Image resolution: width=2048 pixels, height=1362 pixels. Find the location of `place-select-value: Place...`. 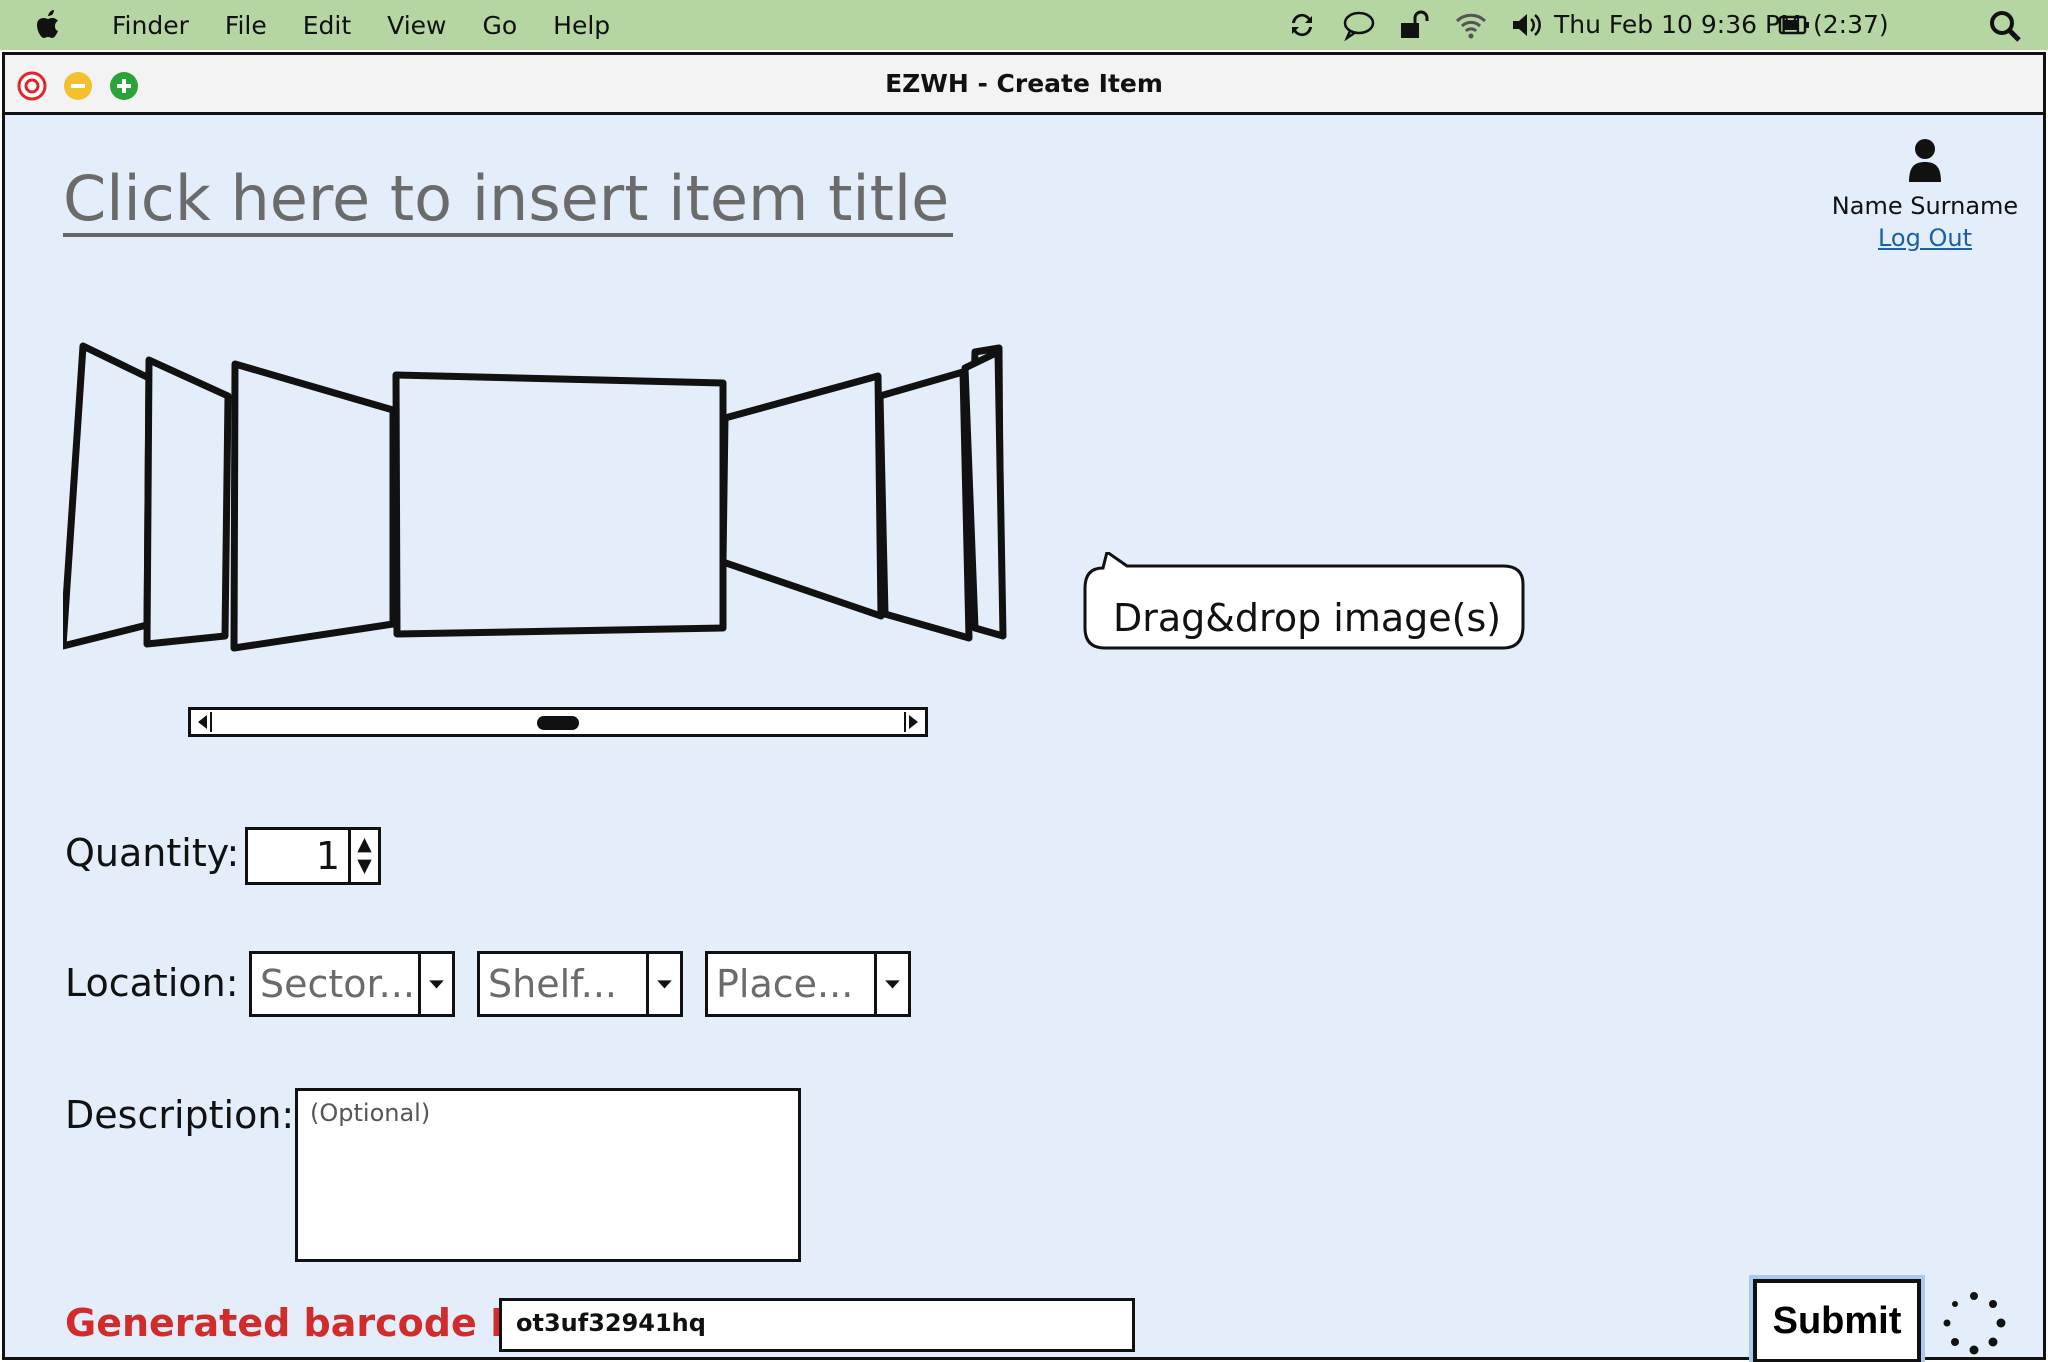

place-select-value: Place... is located at coordinates (785, 984).